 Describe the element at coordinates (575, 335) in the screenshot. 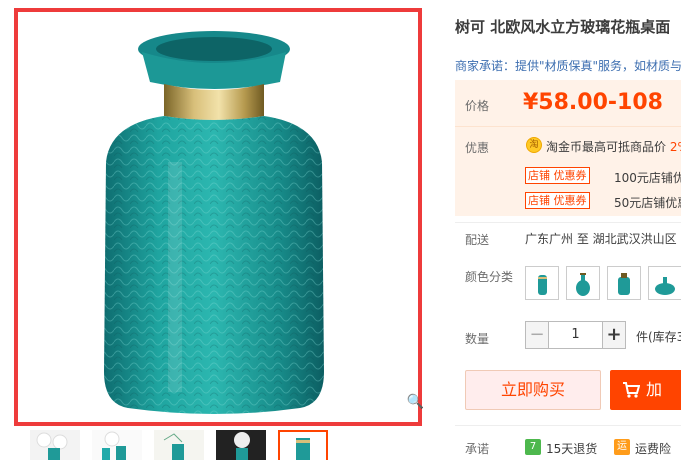

I see `quantity-input: 1` at that location.